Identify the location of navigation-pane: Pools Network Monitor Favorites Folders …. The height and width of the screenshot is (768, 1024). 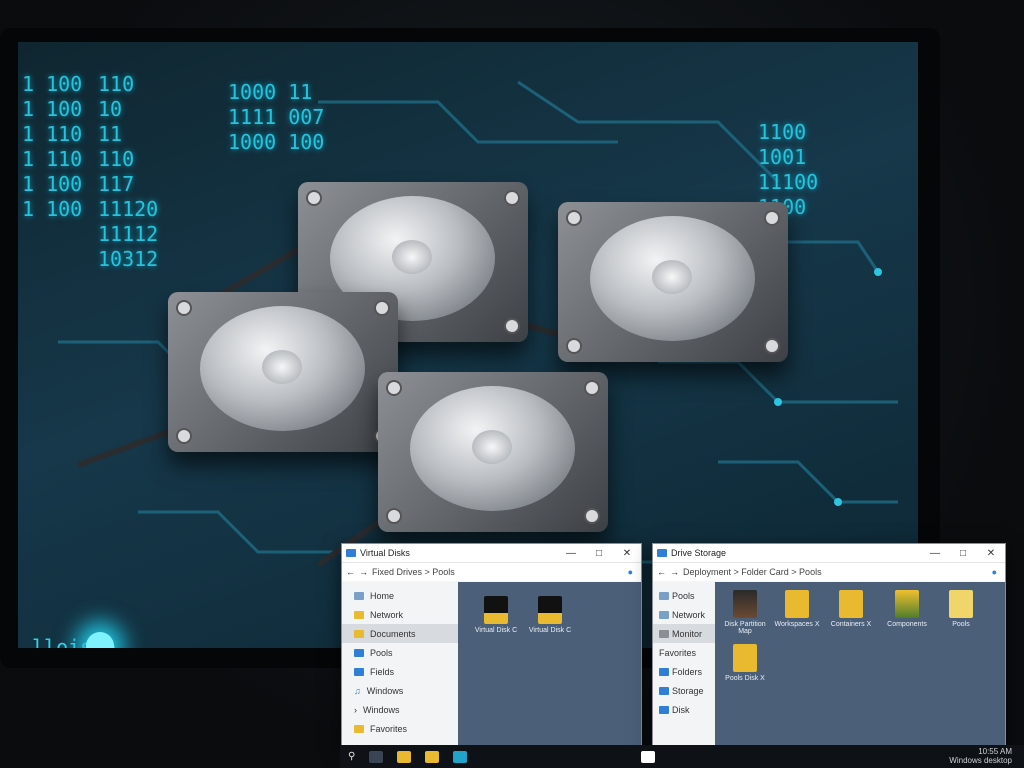
(684, 664).